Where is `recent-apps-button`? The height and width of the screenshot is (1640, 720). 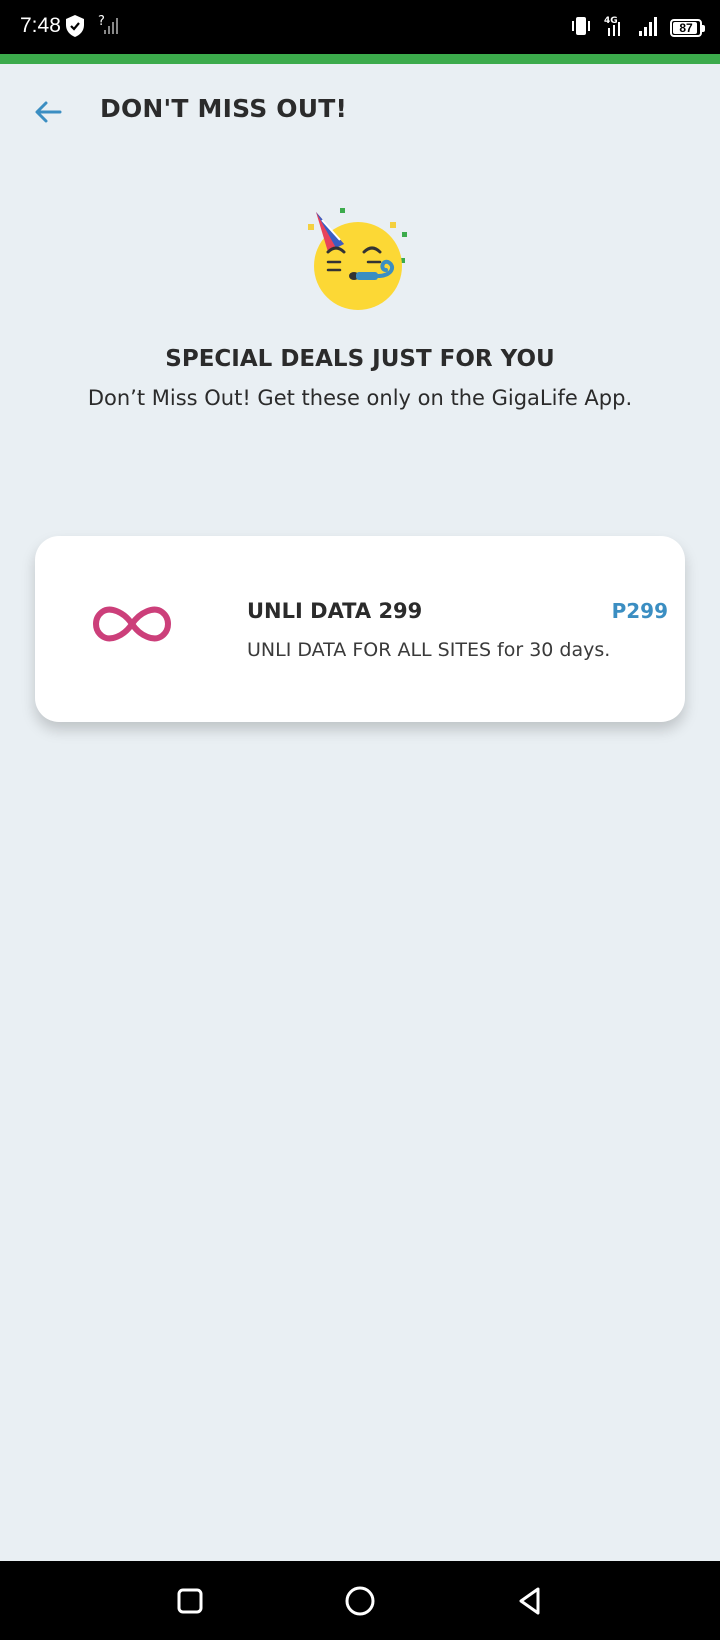
recent-apps-button is located at coordinates (190, 1601).